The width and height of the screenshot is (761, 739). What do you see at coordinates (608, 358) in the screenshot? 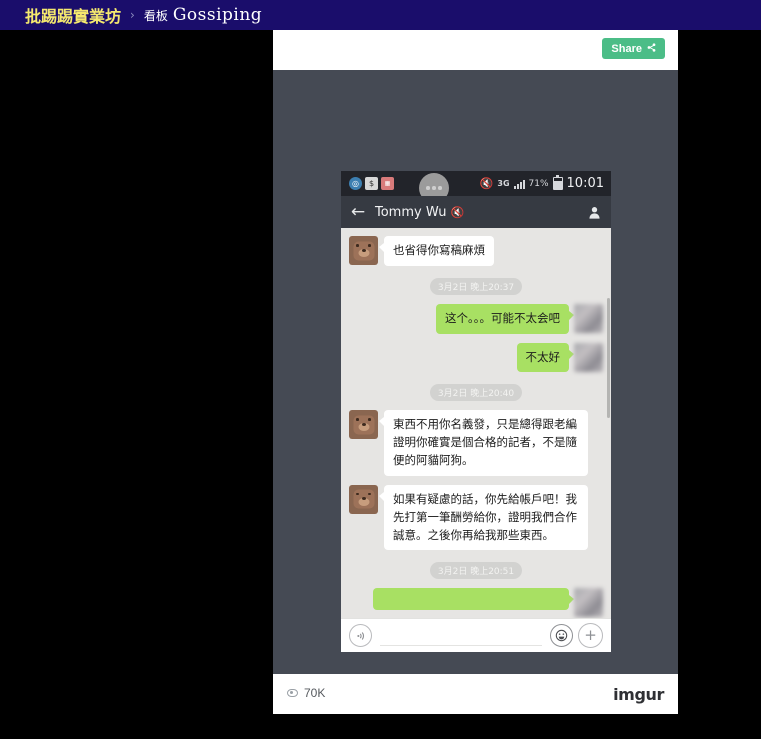
I see `chat-scrollbar` at bounding box center [608, 358].